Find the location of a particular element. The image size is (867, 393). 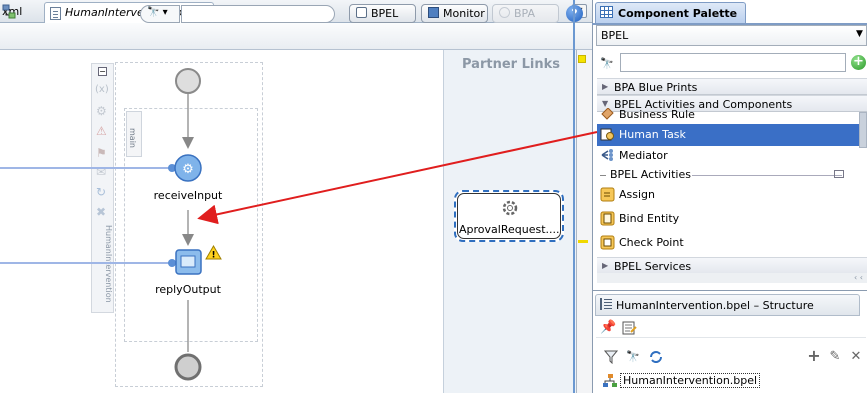

gear-icon is located at coordinates (510, 208).